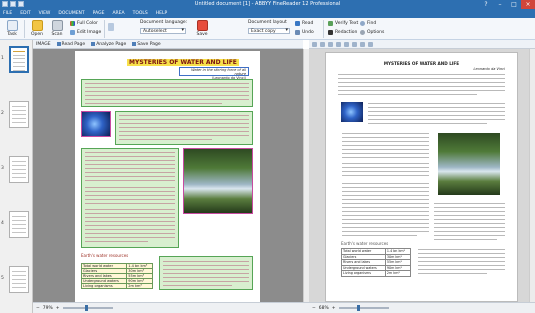 This screenshot has height=313, width=535. What do you see at coordinates (297, 32) in the screenshot?
I see `undo-icon` at bounding box center [297, 32].